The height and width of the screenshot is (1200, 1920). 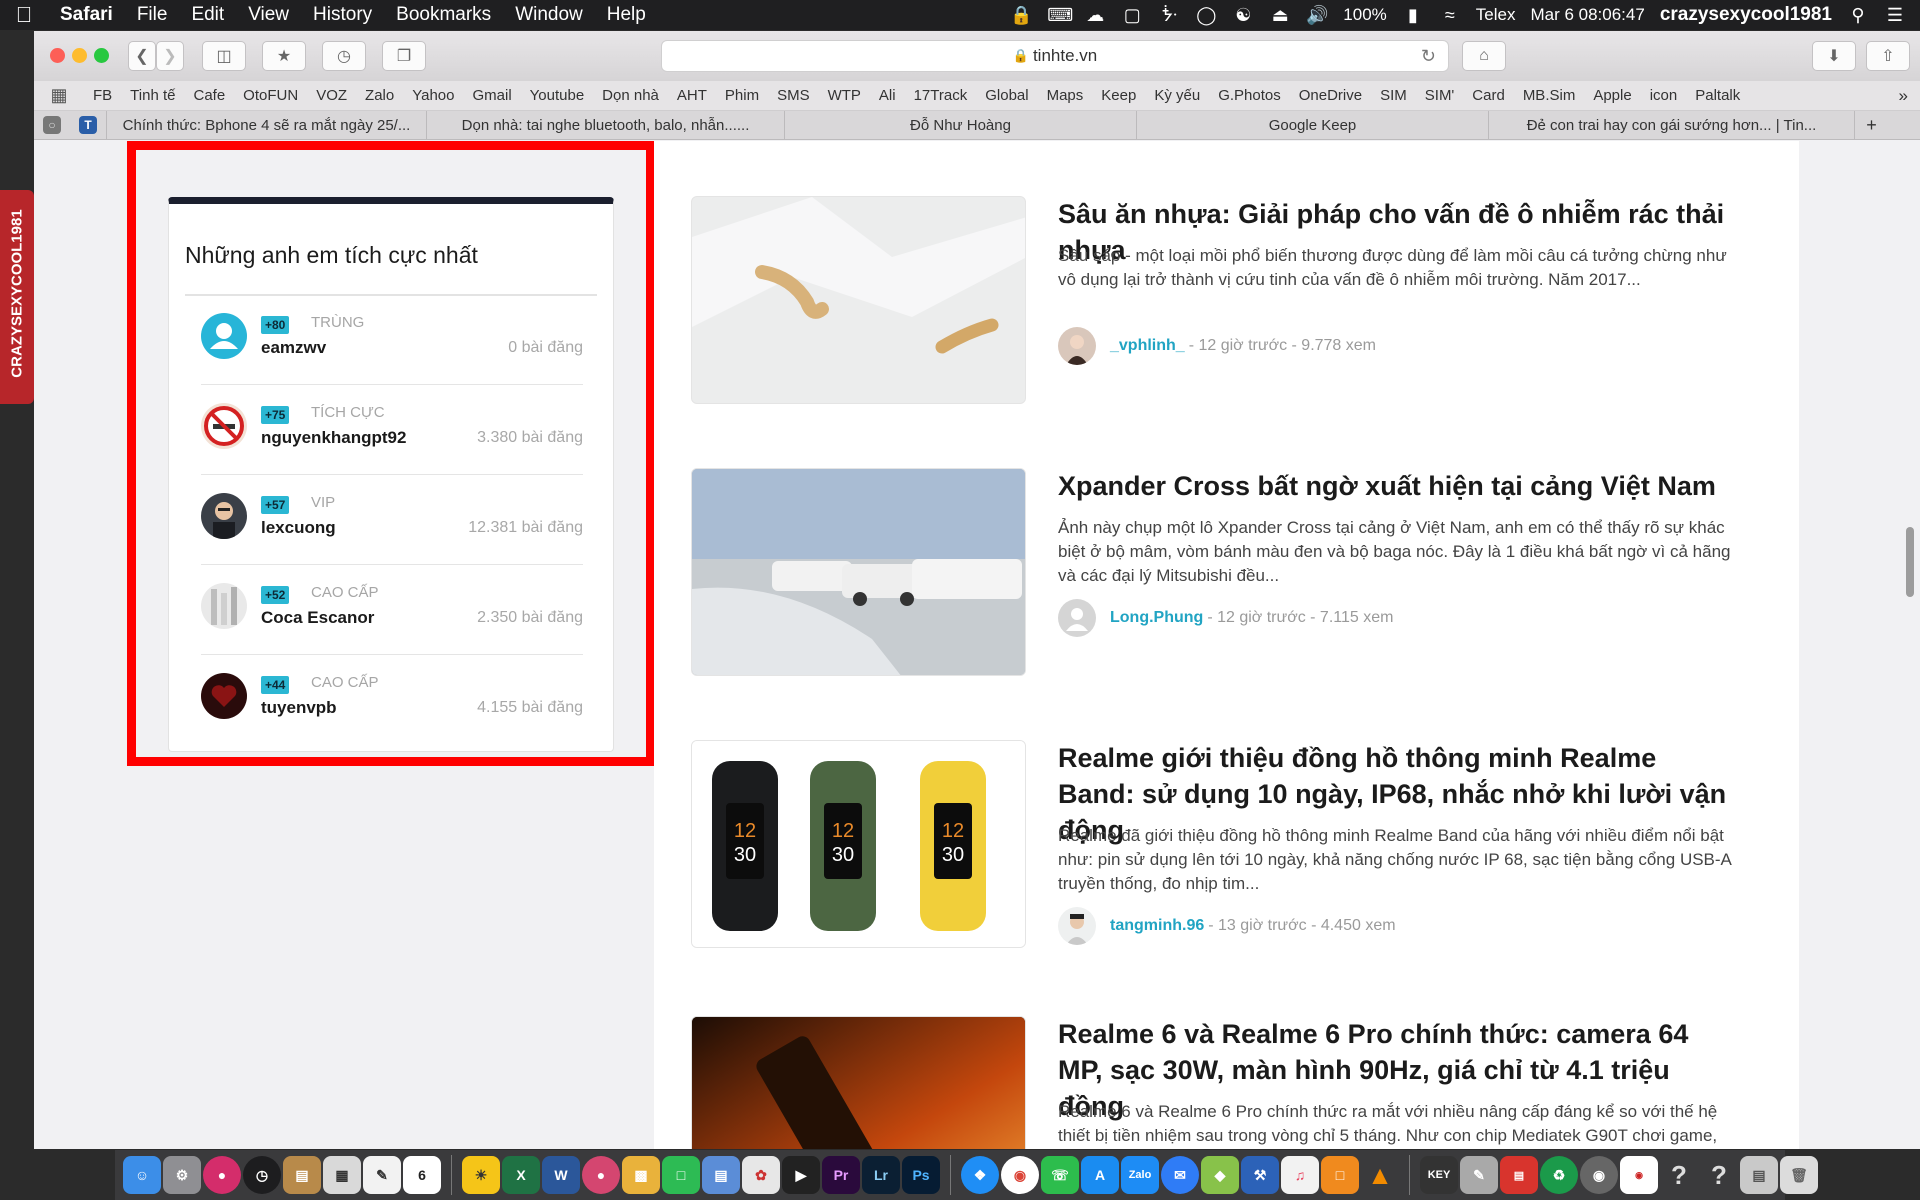 I want to click on preview-icon: ▦, so click(x=342, y=1175).